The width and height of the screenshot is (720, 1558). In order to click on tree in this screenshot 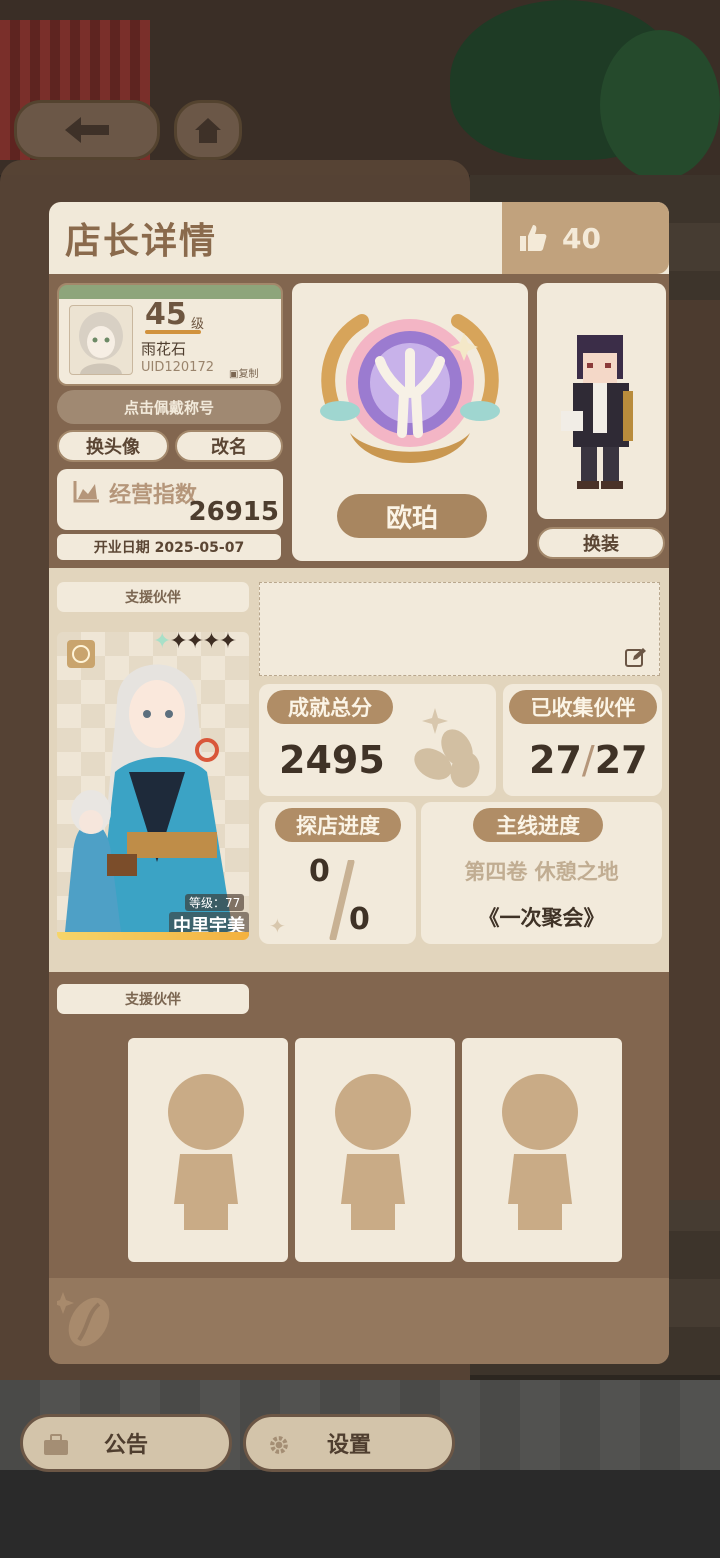, I will do `click(660, 105)`.